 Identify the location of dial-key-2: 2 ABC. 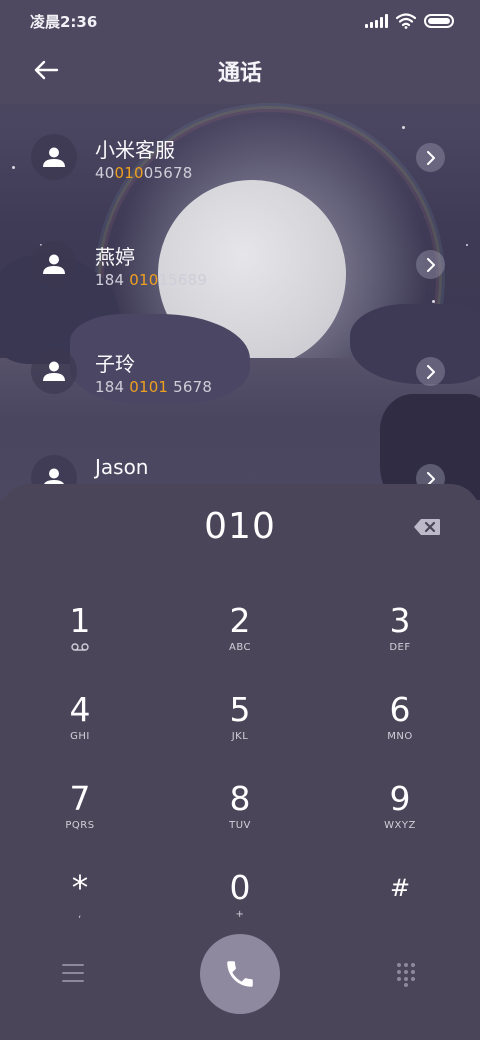
(240, 642).